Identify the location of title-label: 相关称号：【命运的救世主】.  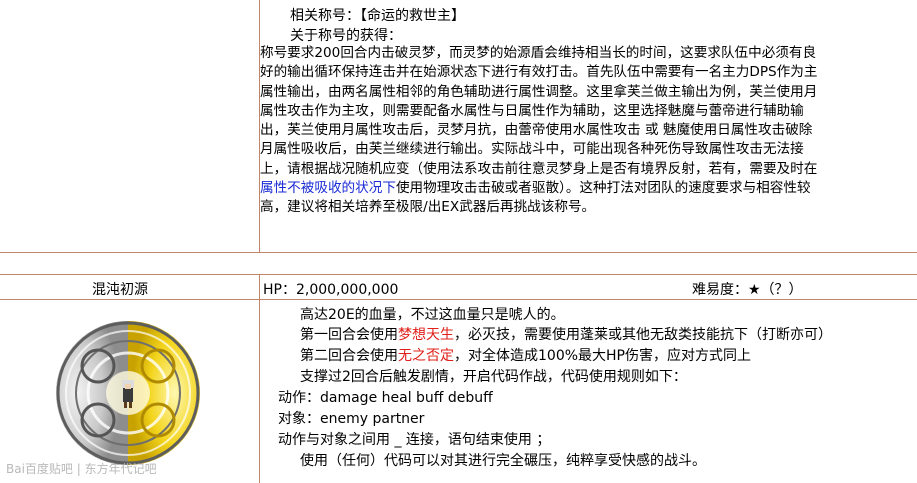
(377, 15).